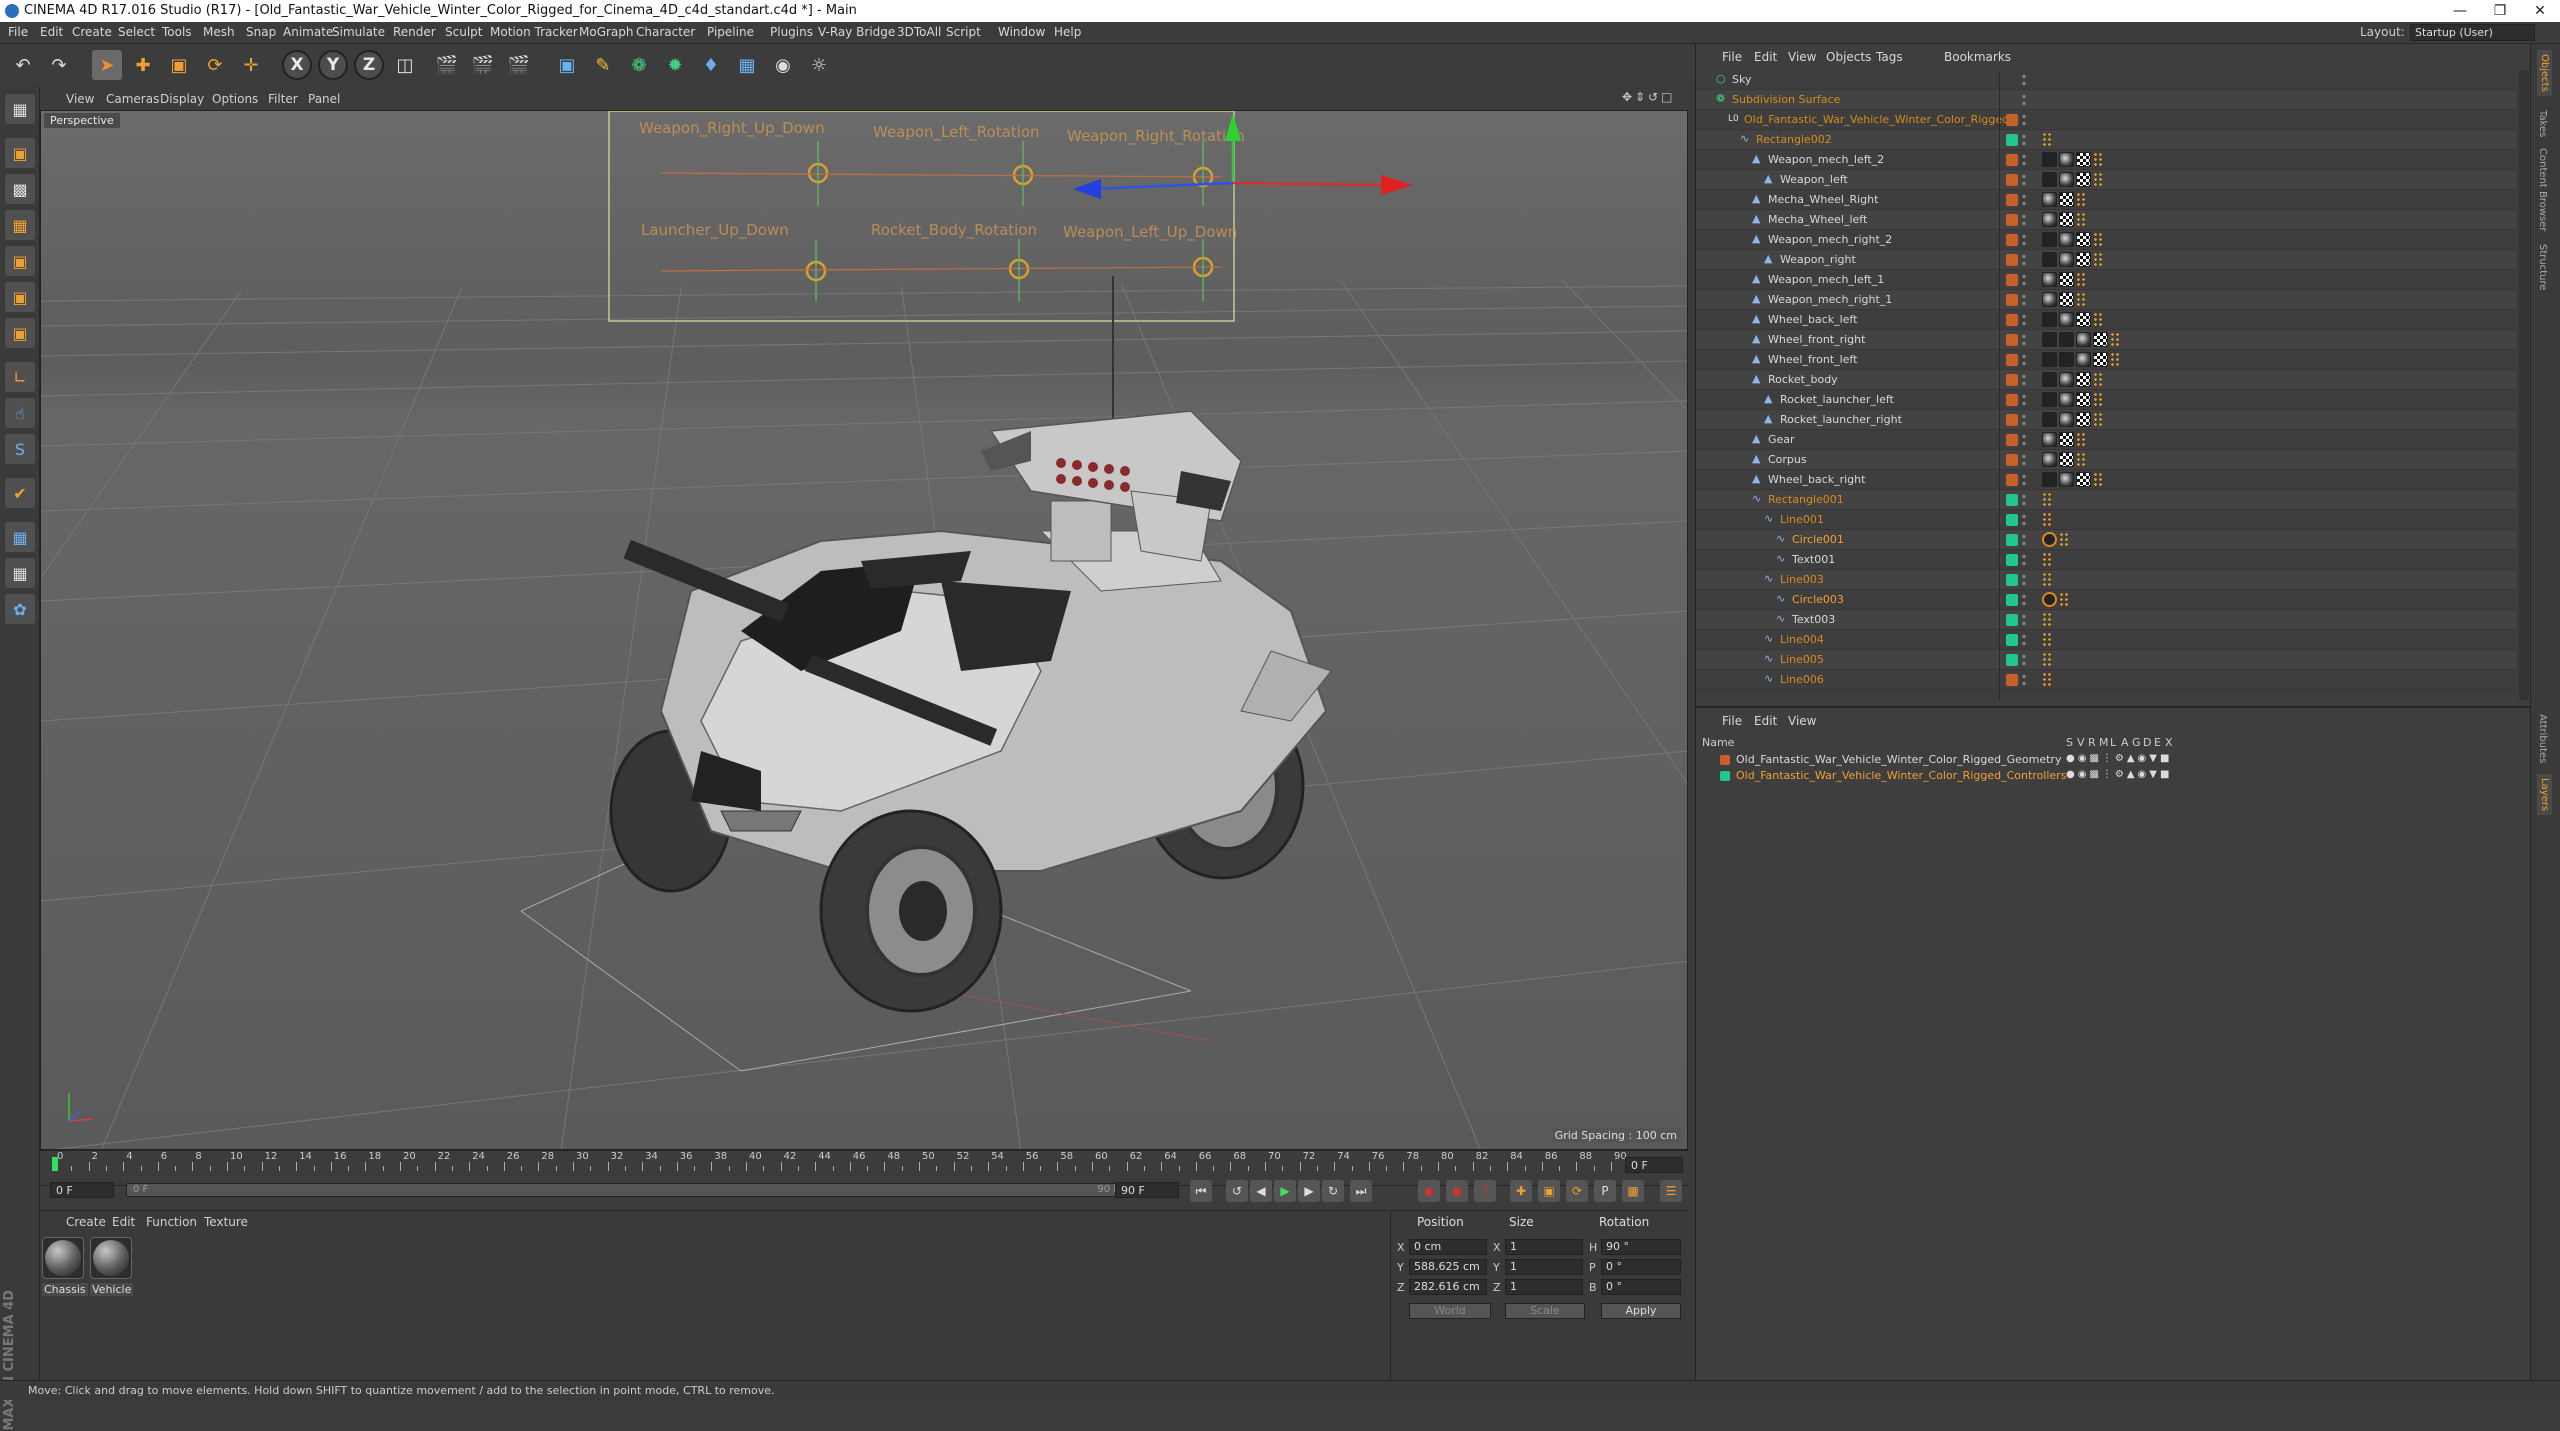 The image size is (2560, 1431). Describe the element at coordinates (324, 99) in the screenshot. I see `viewport-menu-panel: Panel` at that location.